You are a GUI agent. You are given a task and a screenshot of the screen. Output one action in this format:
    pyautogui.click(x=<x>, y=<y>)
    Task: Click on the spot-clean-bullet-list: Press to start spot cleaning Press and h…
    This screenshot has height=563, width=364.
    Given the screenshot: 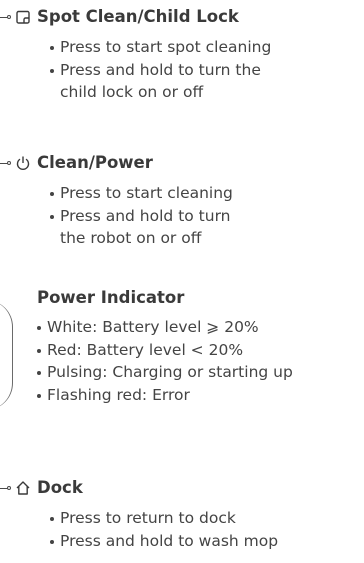 What is the action you would take?
    pyautogui.click(x=160, y=70)
    